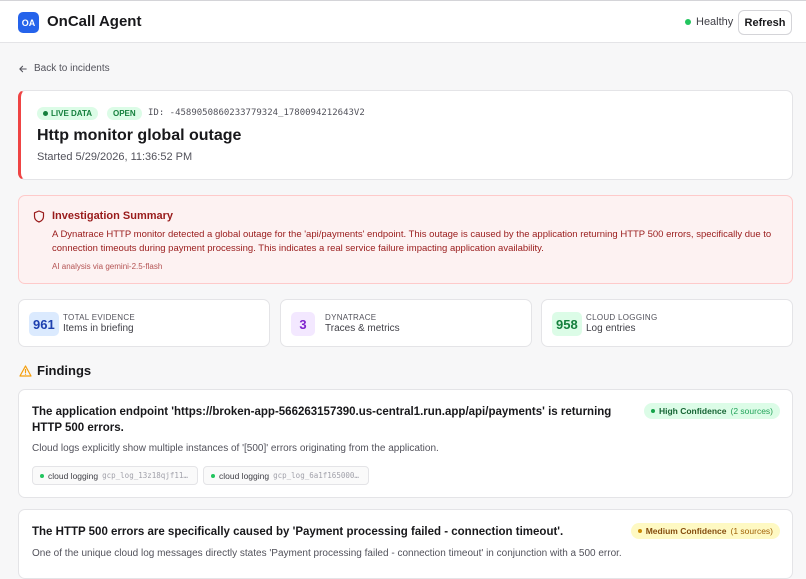  Describe the element at coordinates (45, 113) in the screenshot. I see `live-dot-icon` at that location.